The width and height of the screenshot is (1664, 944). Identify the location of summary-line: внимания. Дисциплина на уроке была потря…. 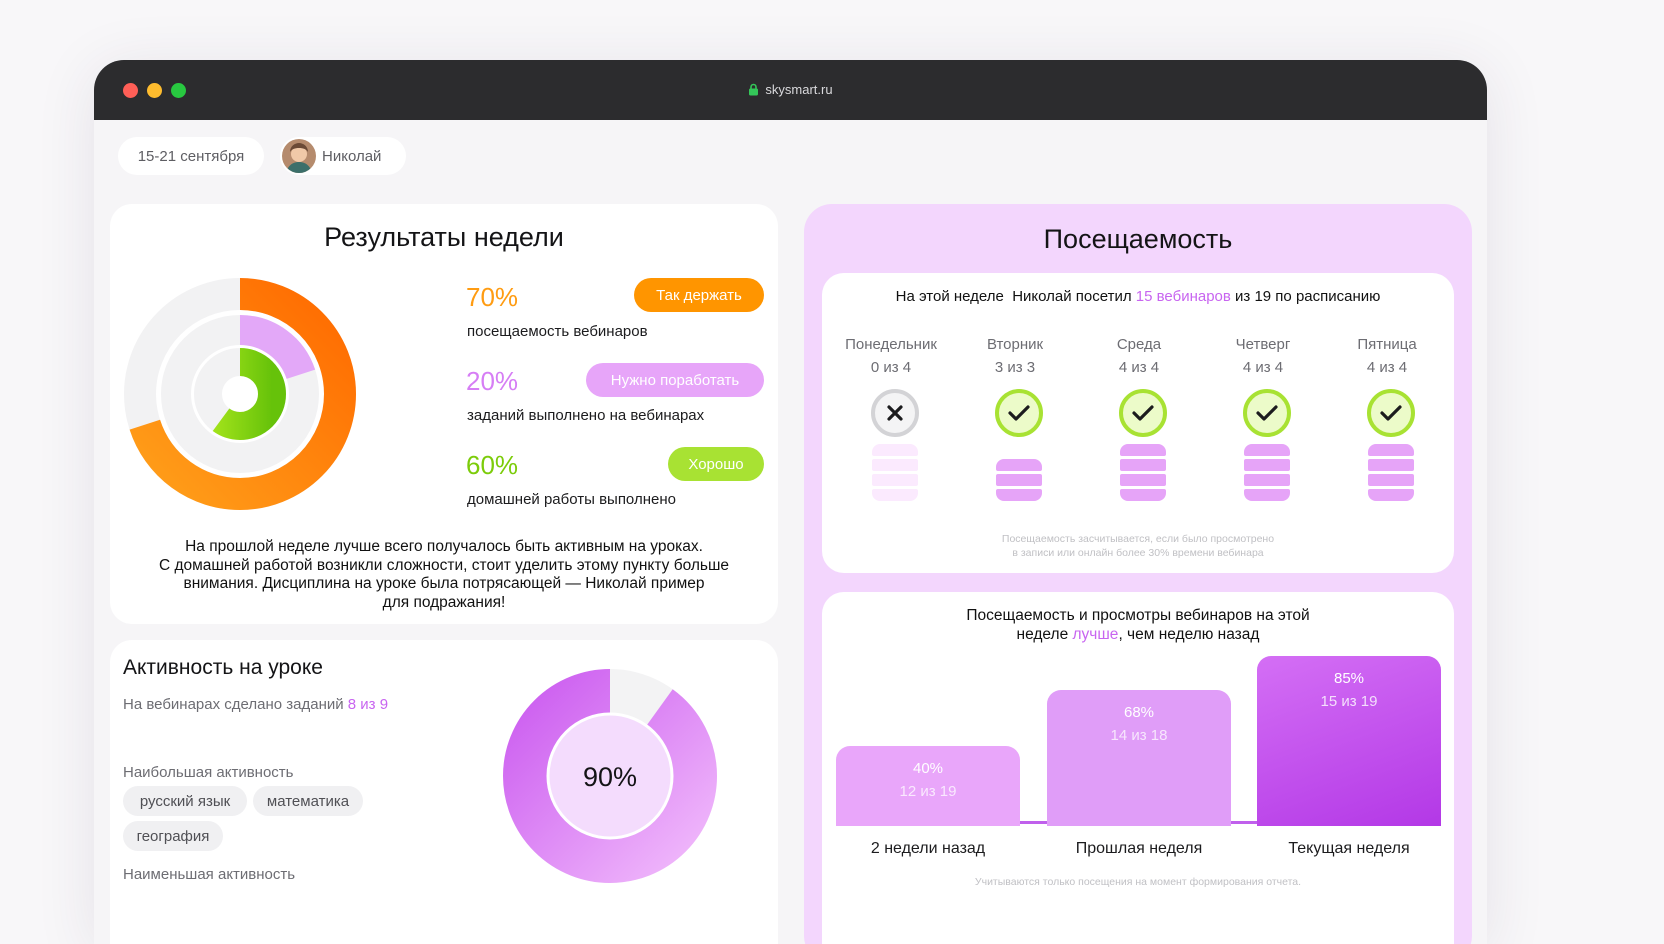
(444, 583).